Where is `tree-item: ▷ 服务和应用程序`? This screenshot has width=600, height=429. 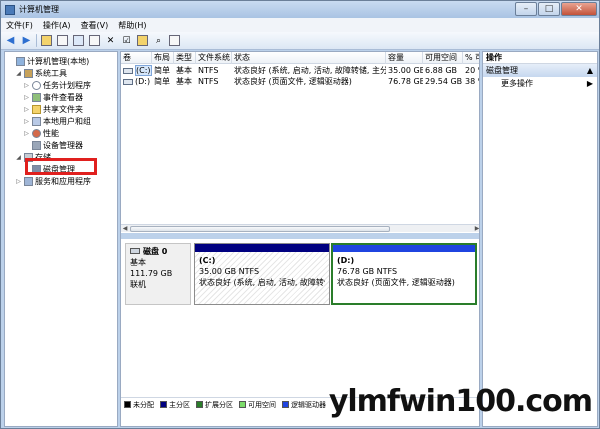
tree-item: ▷ 服务和应用程序 is located at coordinates (53, 181).